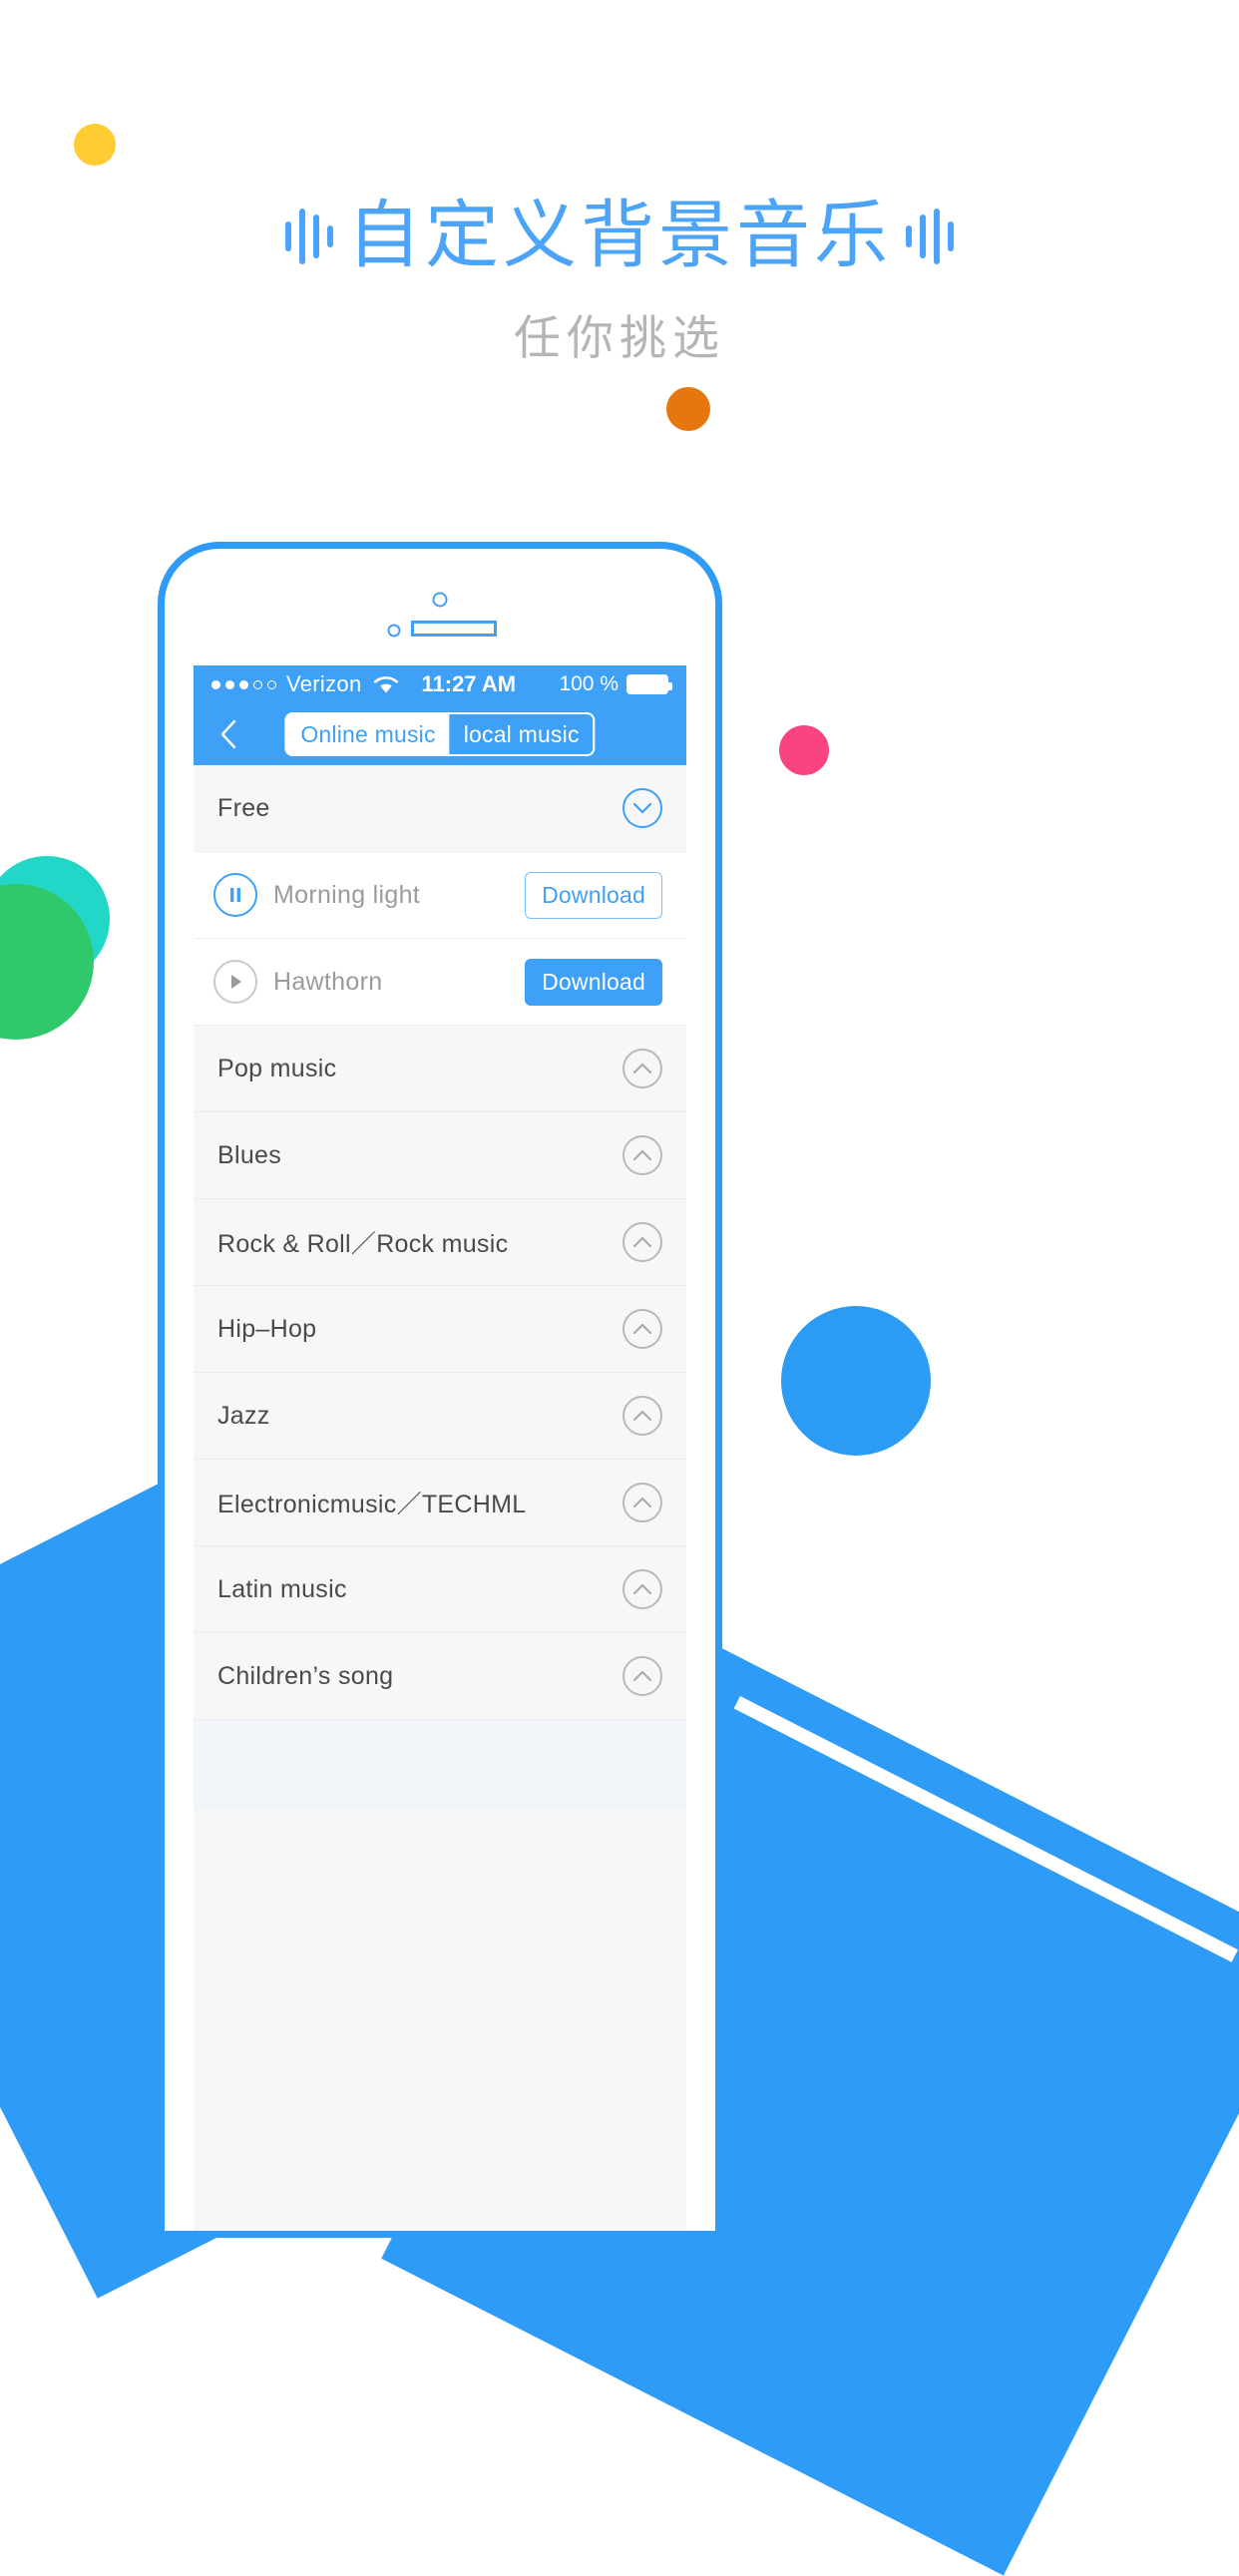 The height and width of the screenshot is (2576, 1239). I want to click on wifi-icon, so click(386, 684).